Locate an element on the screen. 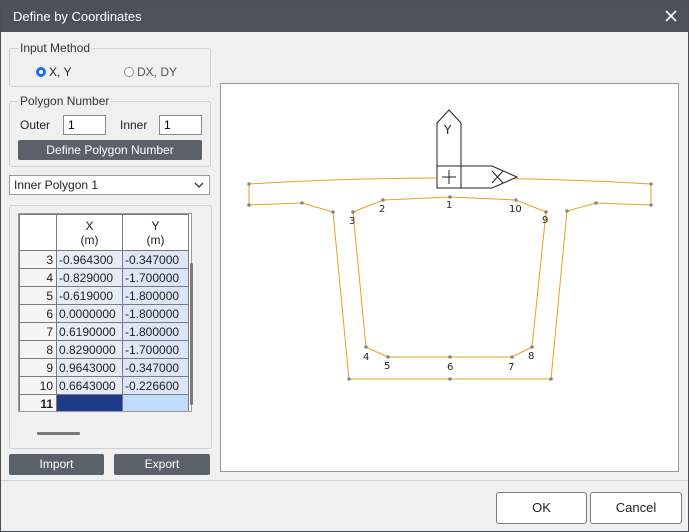 The height and width of the screenshot is (532, 689). row-number: 8 is located at coordinates (38, 349).